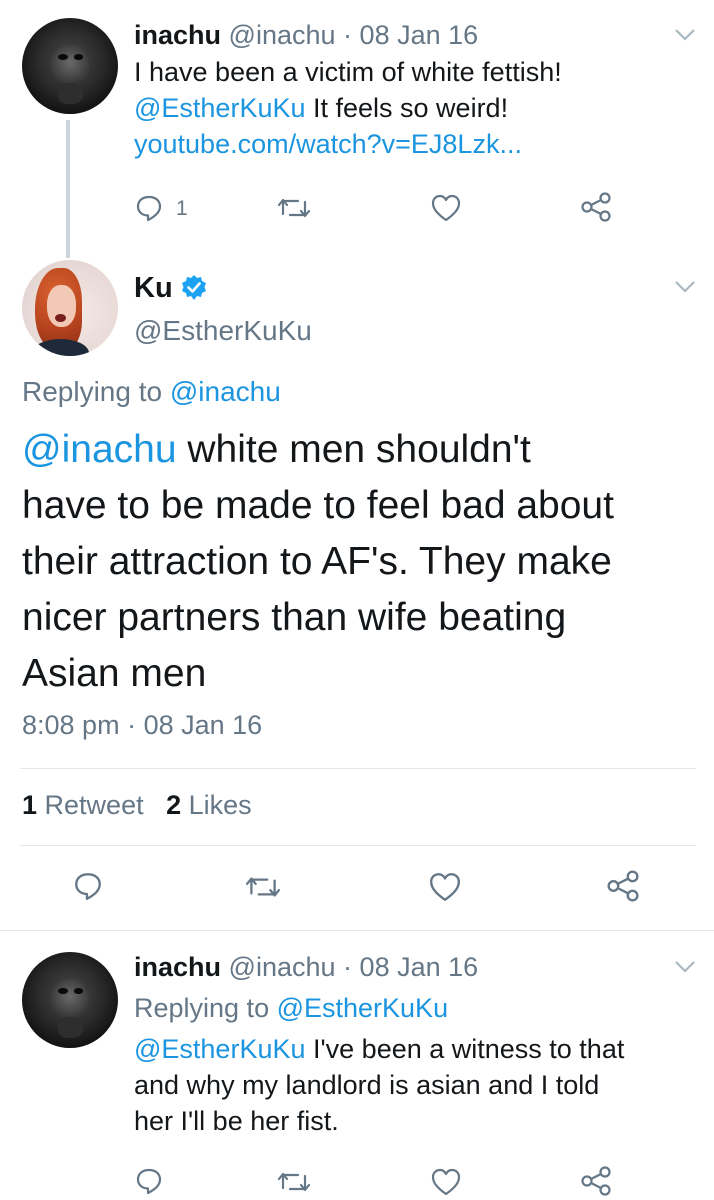 Image resolution: width=714 pixels, height=1200 pixels. What do you see at coordinates (236, 1121) in the screenshot?
I see `tweet-text-line: her I'll be her fist.` at bounding box center [236, 1121].